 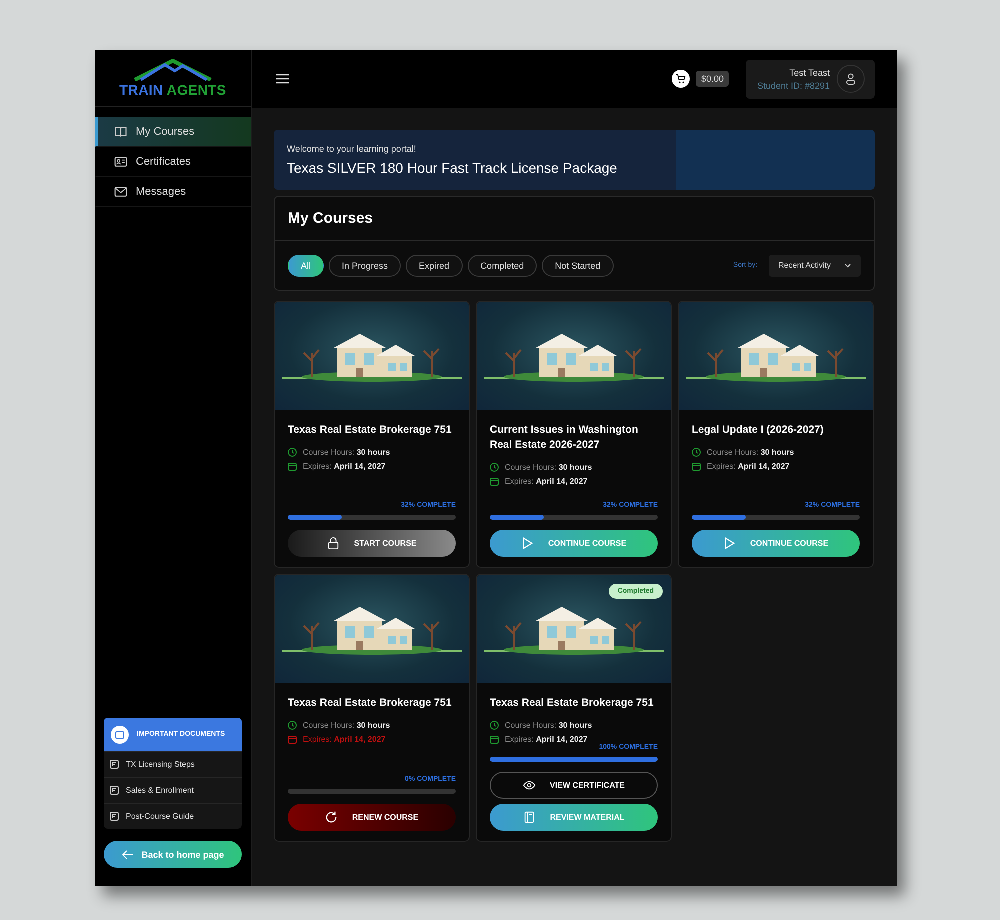 I want to click on course-action-button: VIEW CERTIFICATE, so click(x=574, y=785).